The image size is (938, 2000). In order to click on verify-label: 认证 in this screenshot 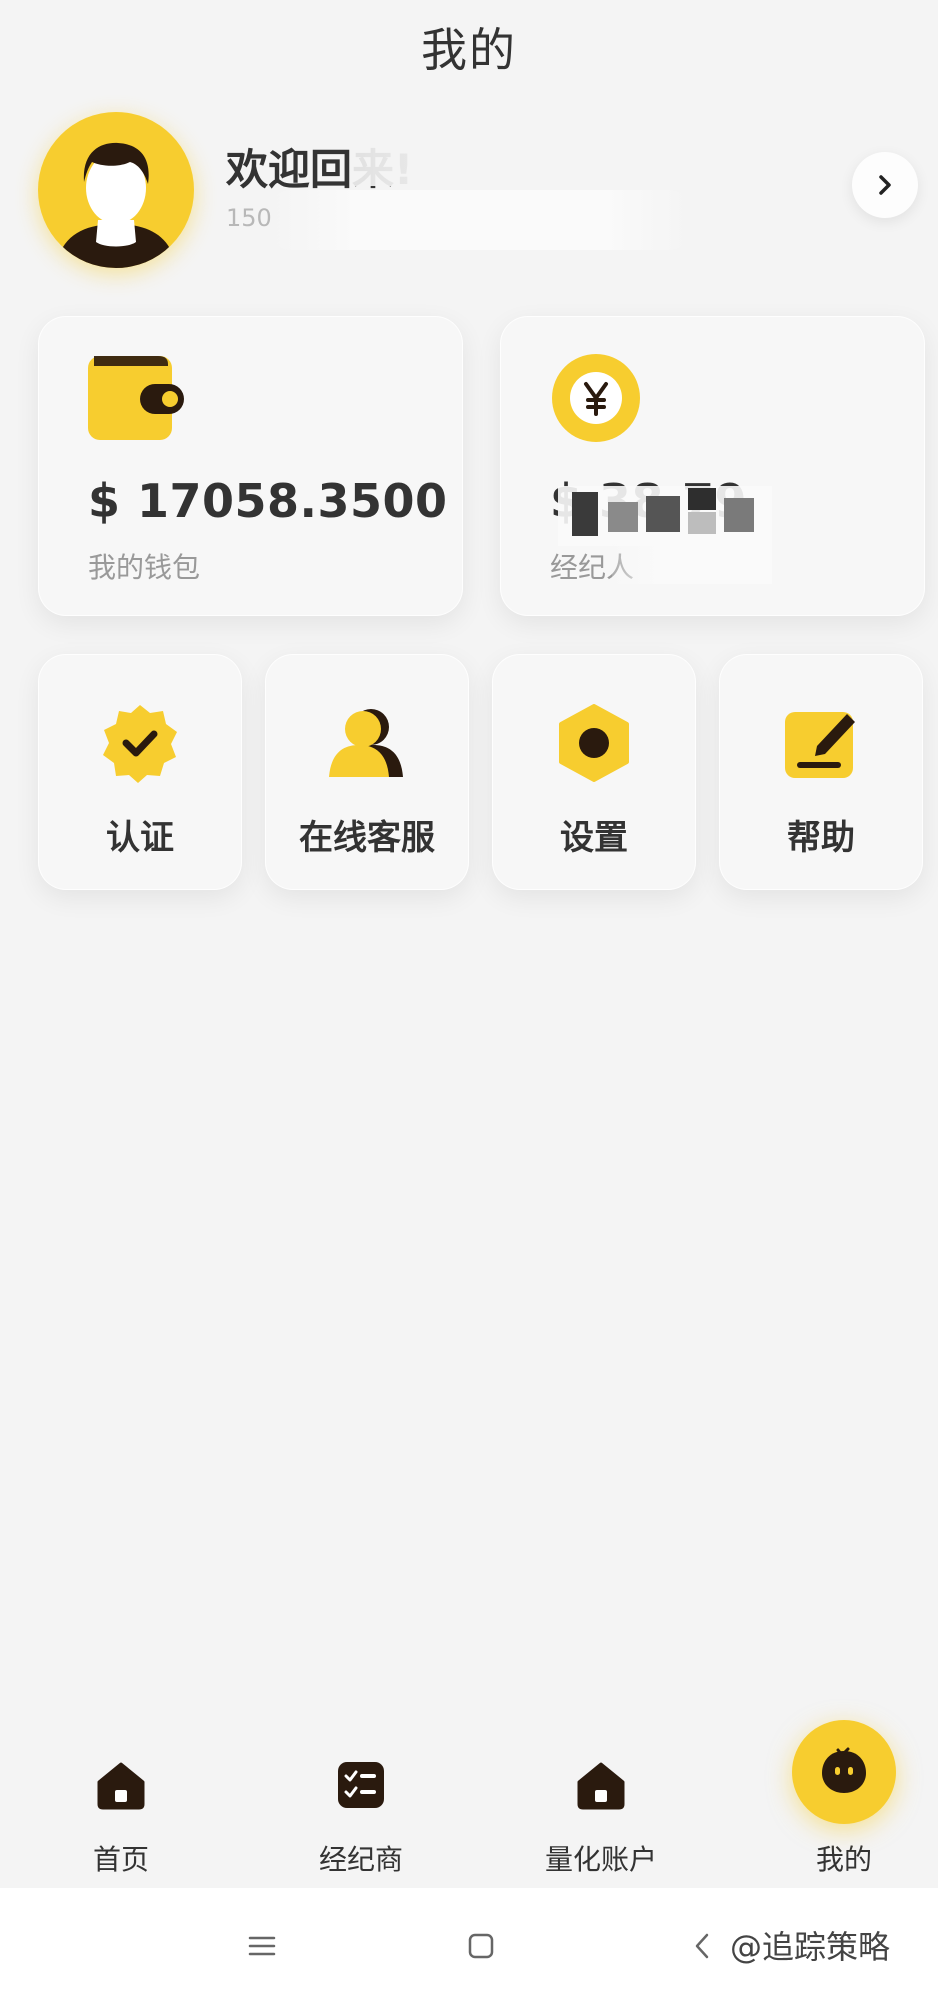, I will do `click(140, 838)`.